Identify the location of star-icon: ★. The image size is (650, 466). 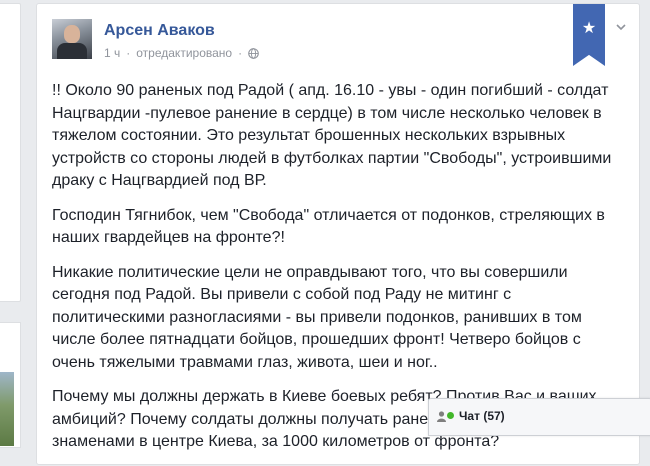
(589, 28).